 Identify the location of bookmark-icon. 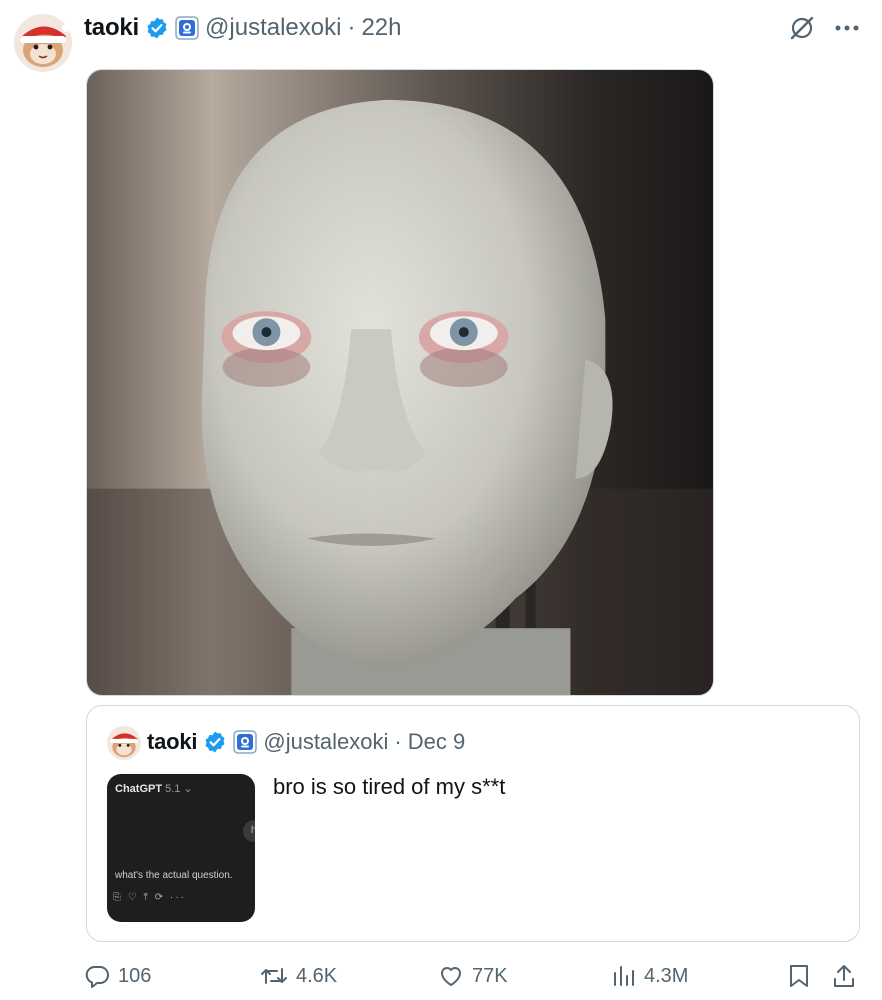
(799, 976).